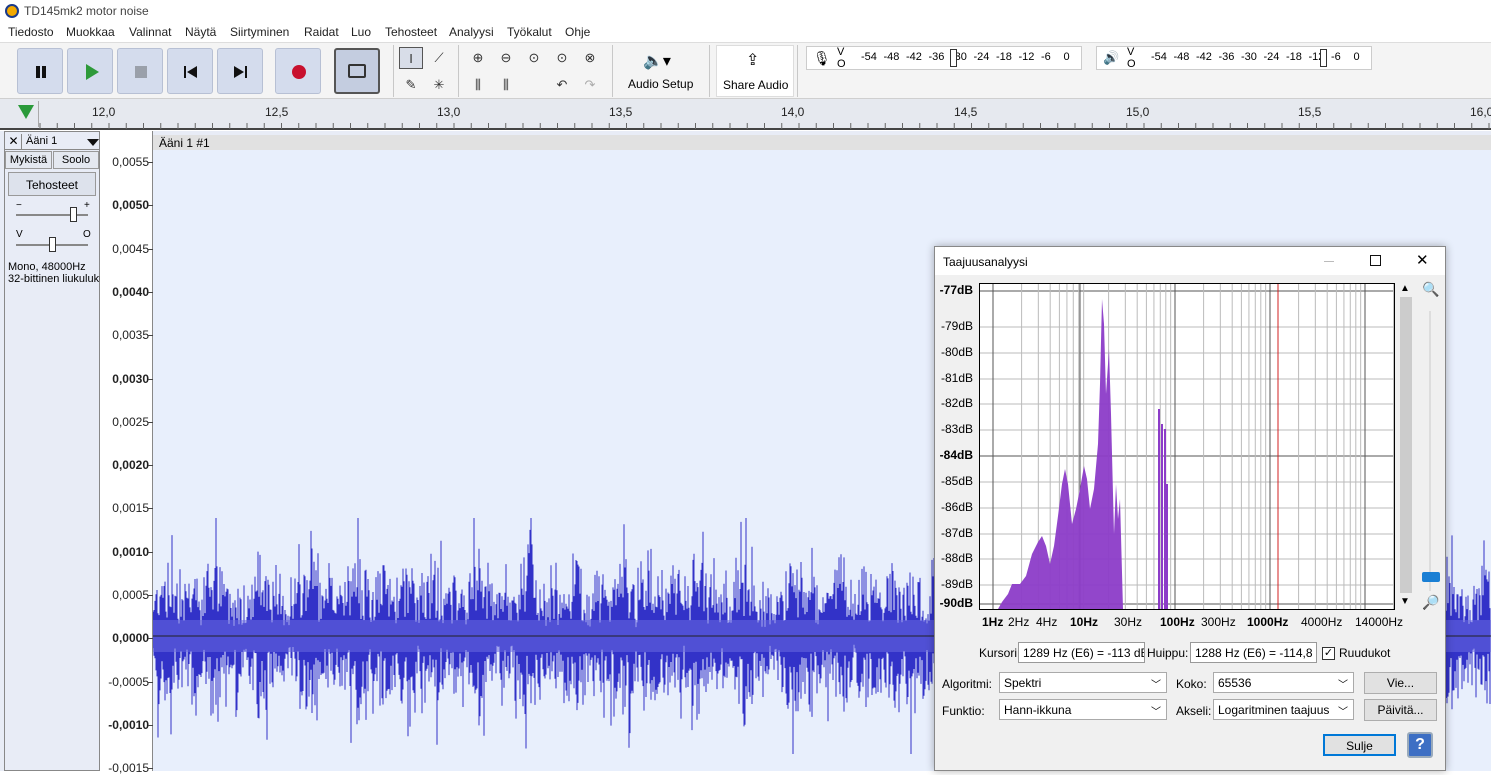 Image resolution: width=1491 pixels, height=775 pixels. What do you see at coordinates (1328, 653) in the screenshot?
I see `grid-checkbox: ✓` at bounding box center [1328, 653].